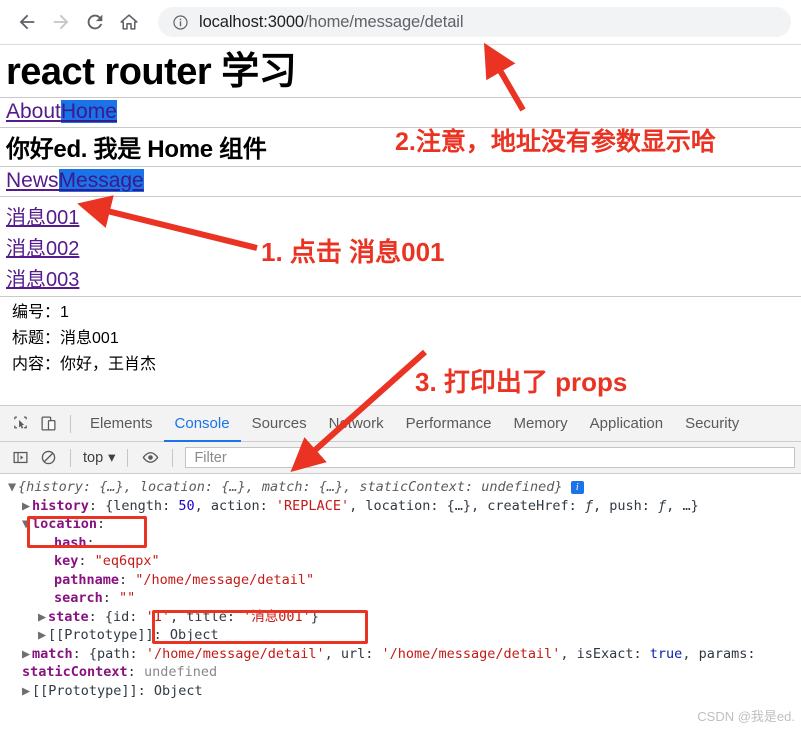 This screenshot has width=801, height=730. I want to click on prop-value-isexact: true, so click(666, 653).